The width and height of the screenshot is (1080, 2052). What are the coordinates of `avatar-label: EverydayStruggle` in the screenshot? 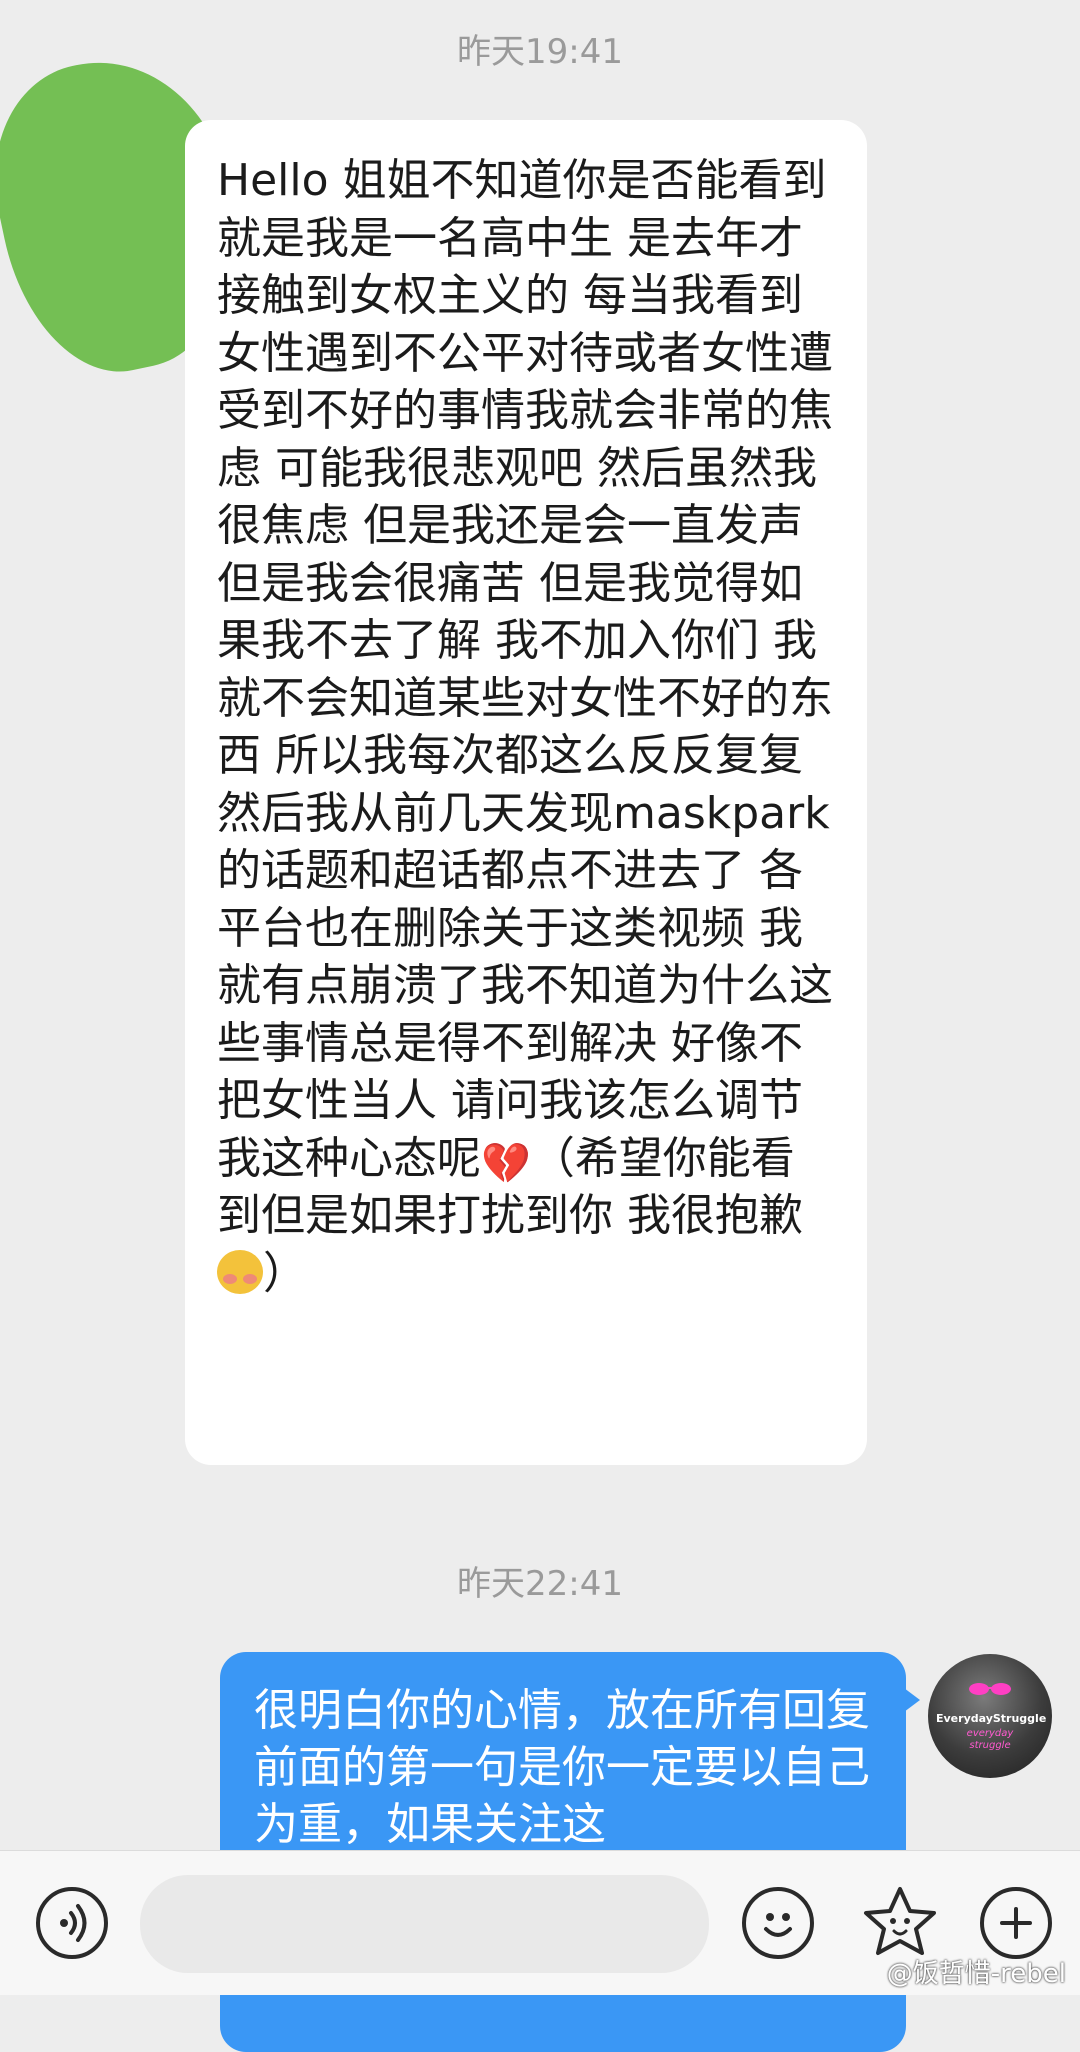 It's located at (991, 1718).